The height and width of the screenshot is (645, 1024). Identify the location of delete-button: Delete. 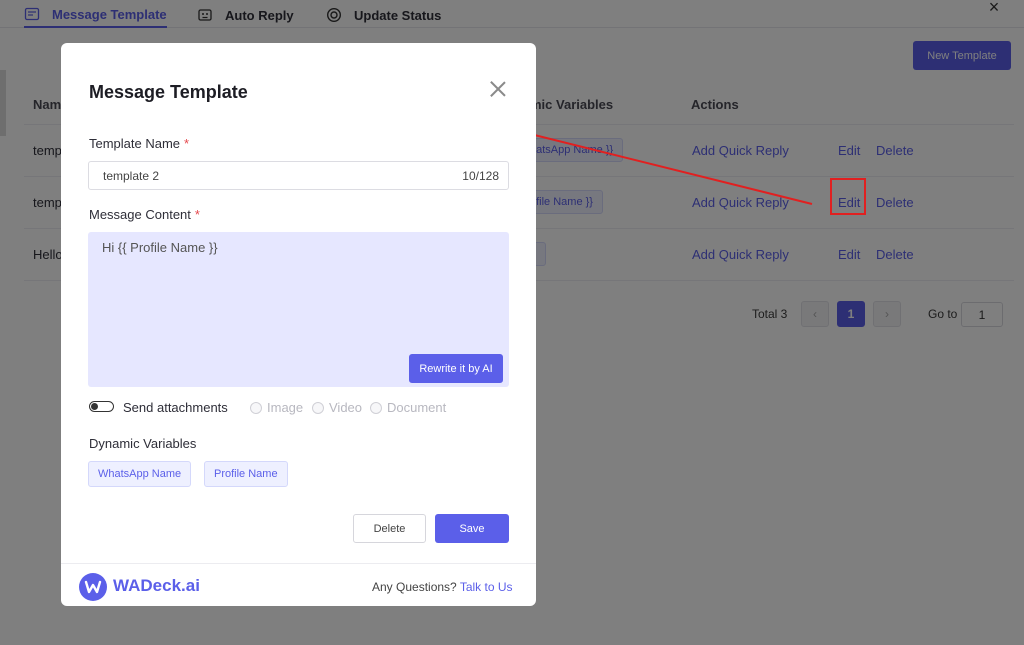
(389, 528).